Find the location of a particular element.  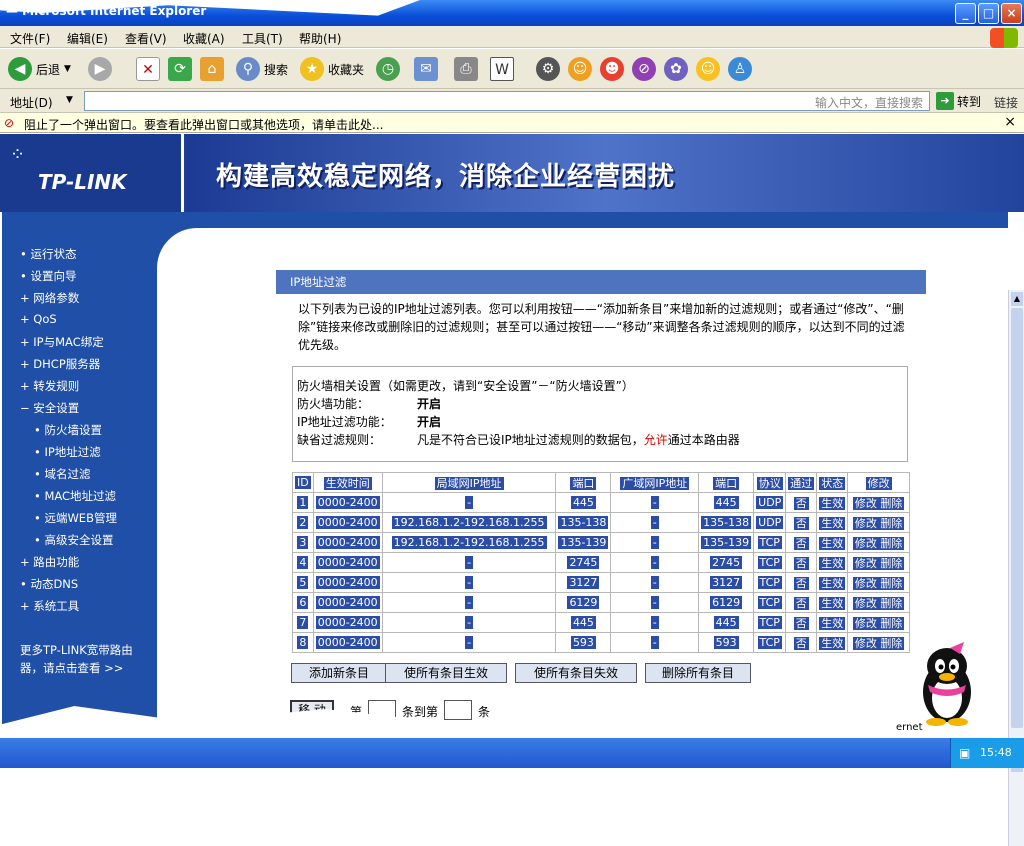

chevron-down-icon: ▼ is located at coordinates (69, 100).